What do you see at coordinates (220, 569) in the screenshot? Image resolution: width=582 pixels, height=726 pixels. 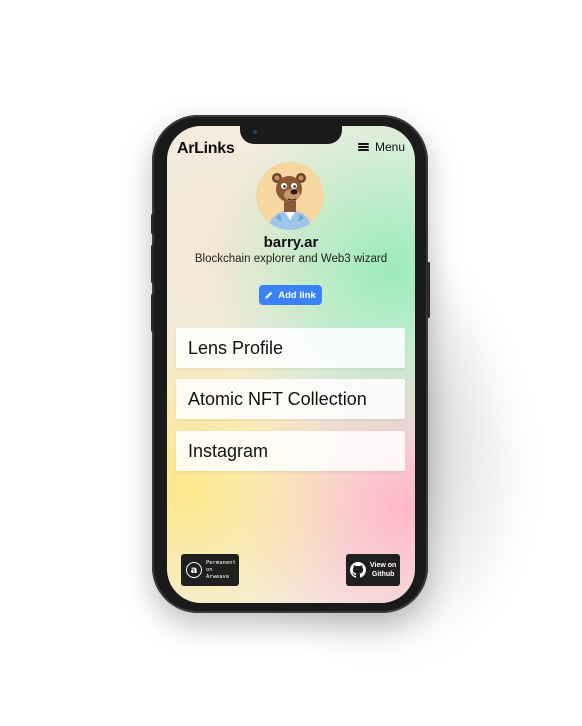 I see `arweave-badge-text: Permanent on Arweave` at bounding box center [220, 569].